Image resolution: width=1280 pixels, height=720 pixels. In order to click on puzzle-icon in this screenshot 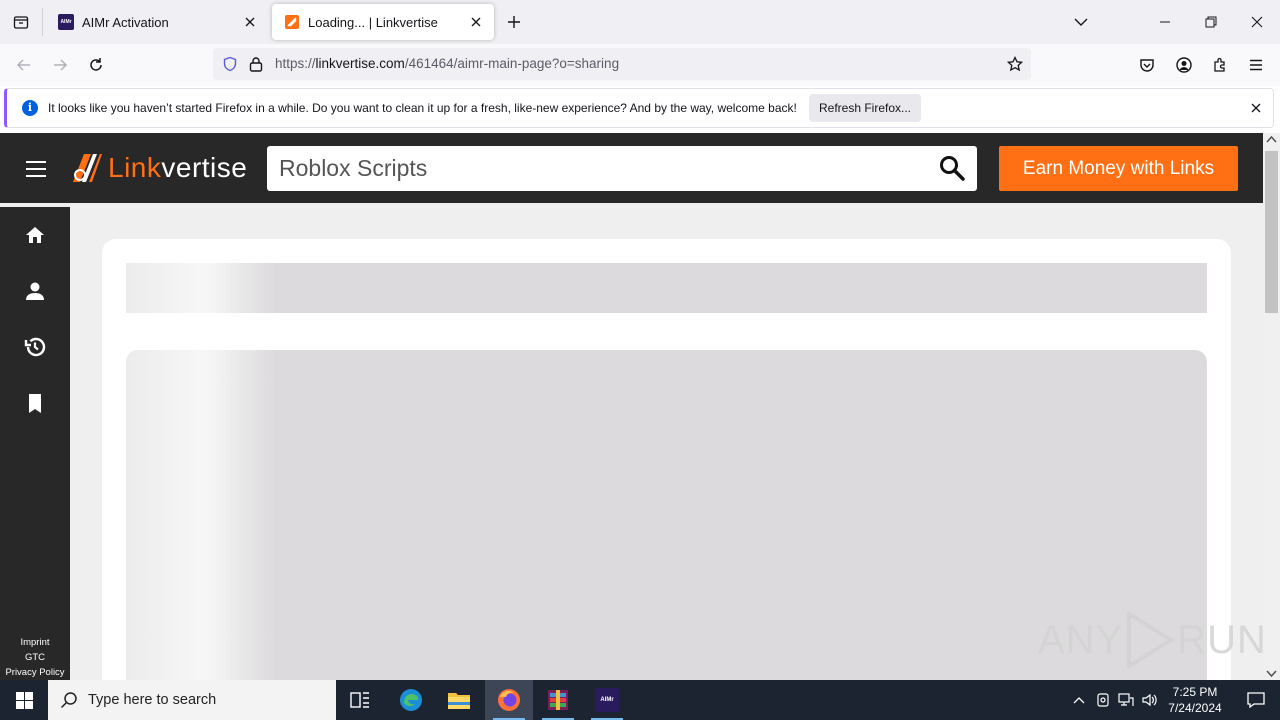, I will do `click(1219, 64)`.